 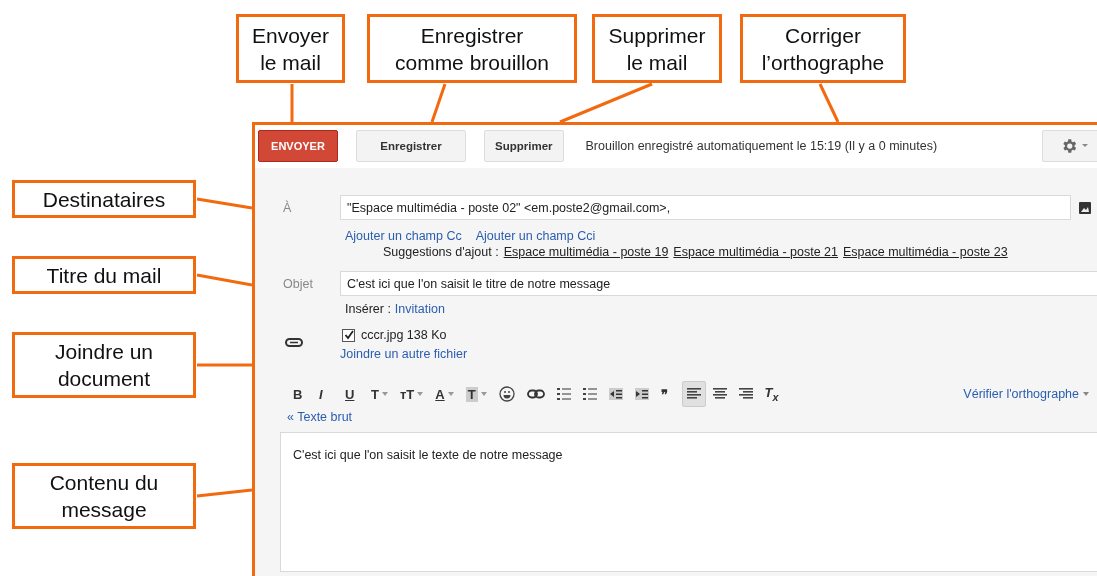 What do you see at coordinates (290, 48) in the screenshot?
I see `callout-label: Envoyer le mail` at bounding box center [290, 48].